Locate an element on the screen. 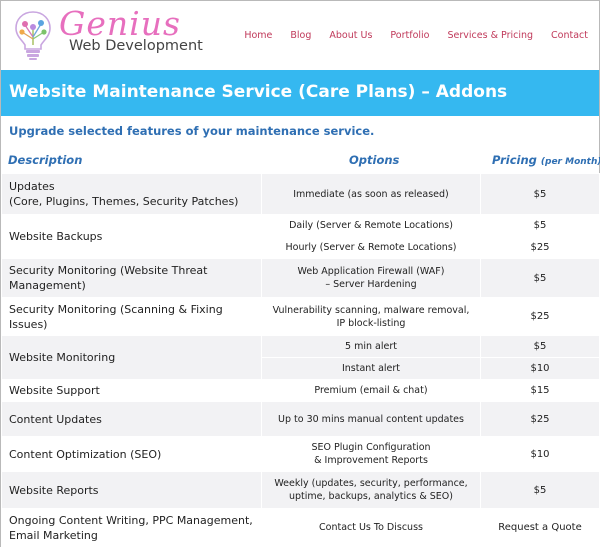  row-description: Website Support is located at coordinates (131, 390).